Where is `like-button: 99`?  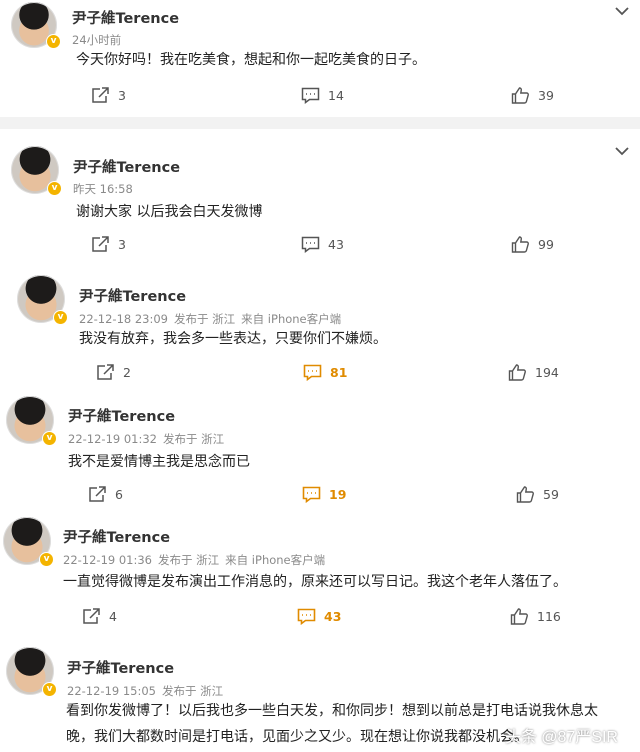
like-button: 99 is located at coordinates (532, 244).